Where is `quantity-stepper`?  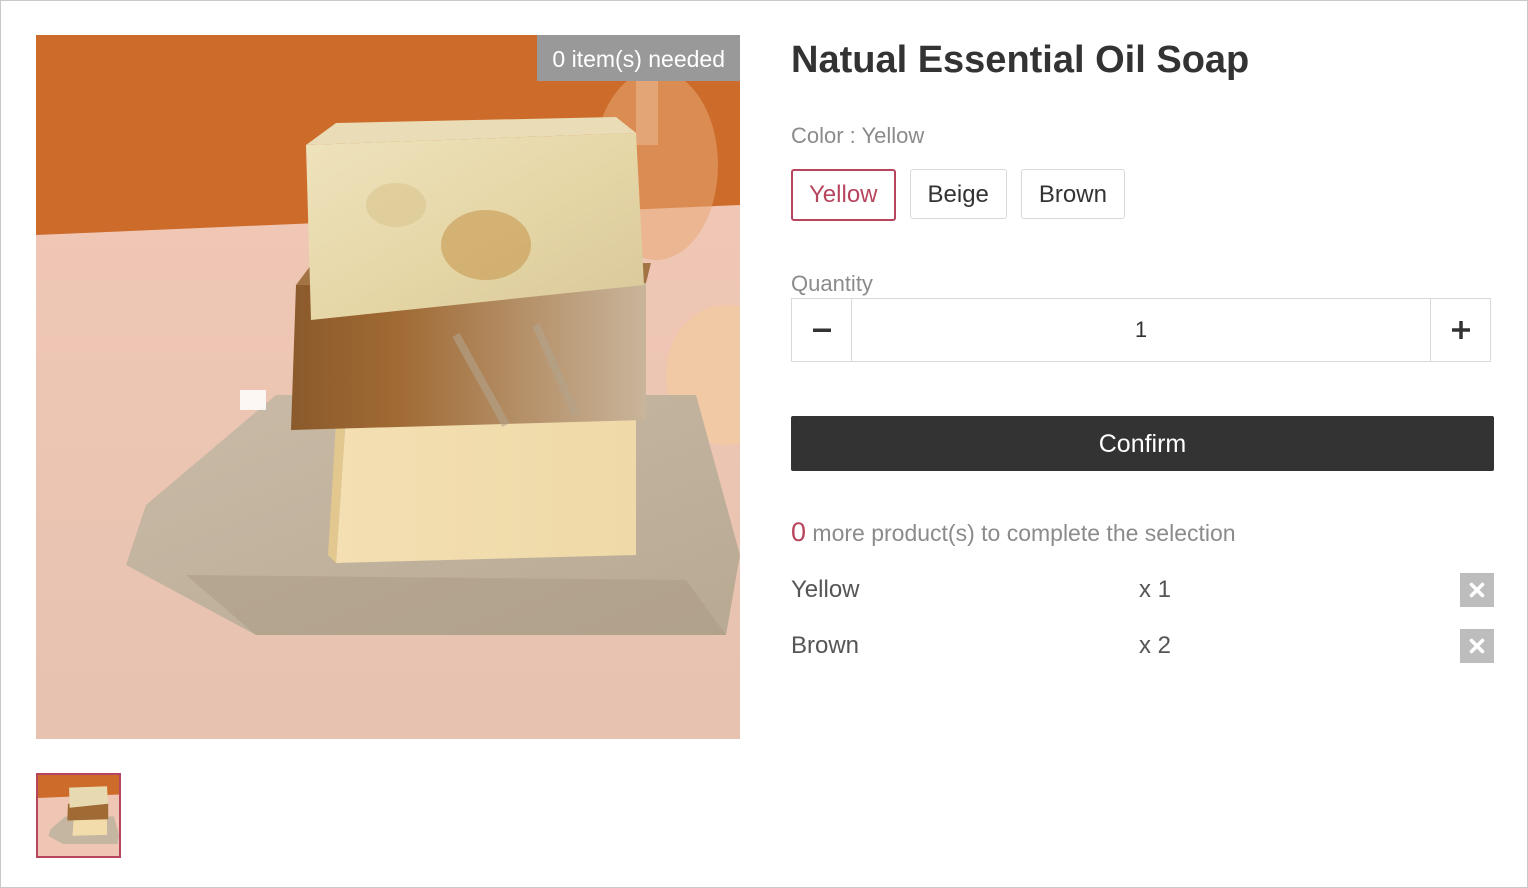 quantity-stepper is located at coordinates (1141, 330).